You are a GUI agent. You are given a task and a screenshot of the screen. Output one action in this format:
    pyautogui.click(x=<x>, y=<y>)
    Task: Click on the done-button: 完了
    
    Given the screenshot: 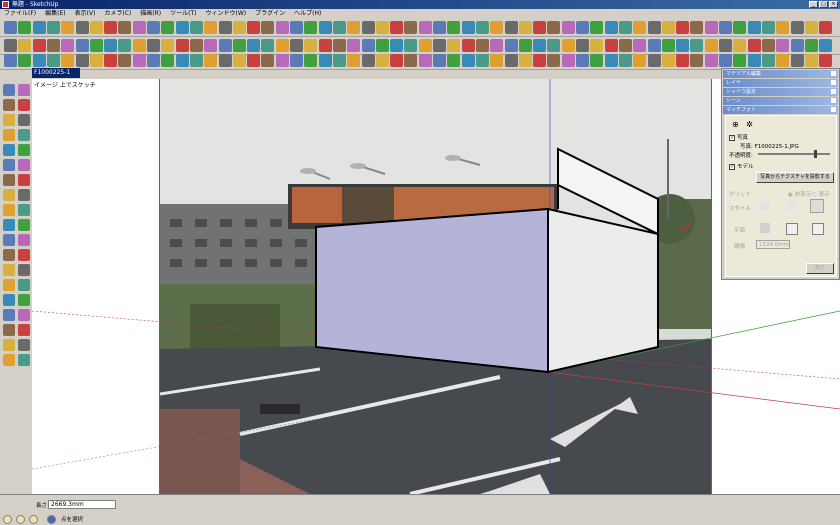 What is the action you would take?
    pyautogui.click(x=820, y=268)
    